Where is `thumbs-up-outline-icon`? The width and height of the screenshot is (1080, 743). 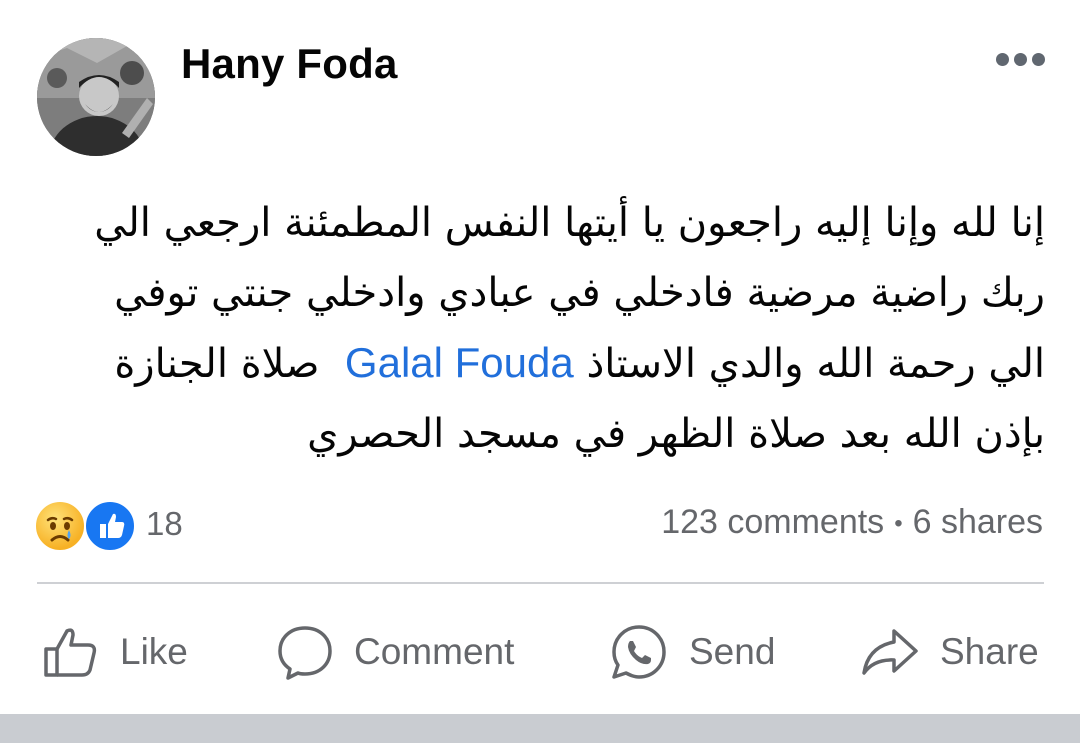 thumbs-up-outline-icon is located at coordinates (70, 652).